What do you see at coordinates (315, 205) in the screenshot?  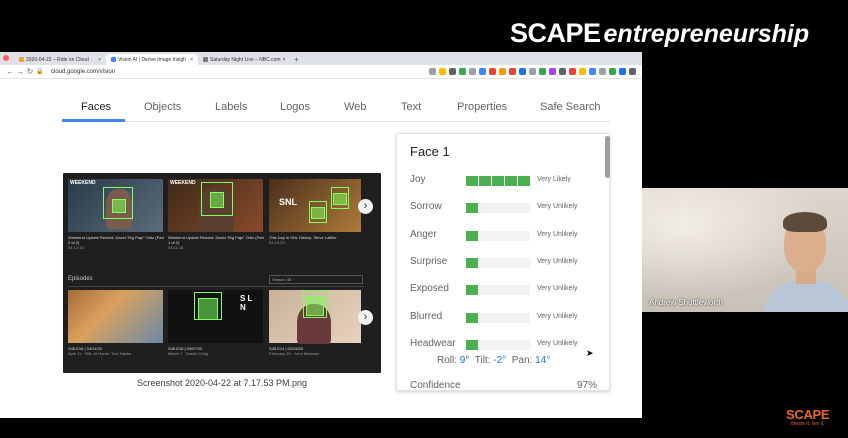 I see `video-thumbnail: SNL` at bounding box center [315, 205].